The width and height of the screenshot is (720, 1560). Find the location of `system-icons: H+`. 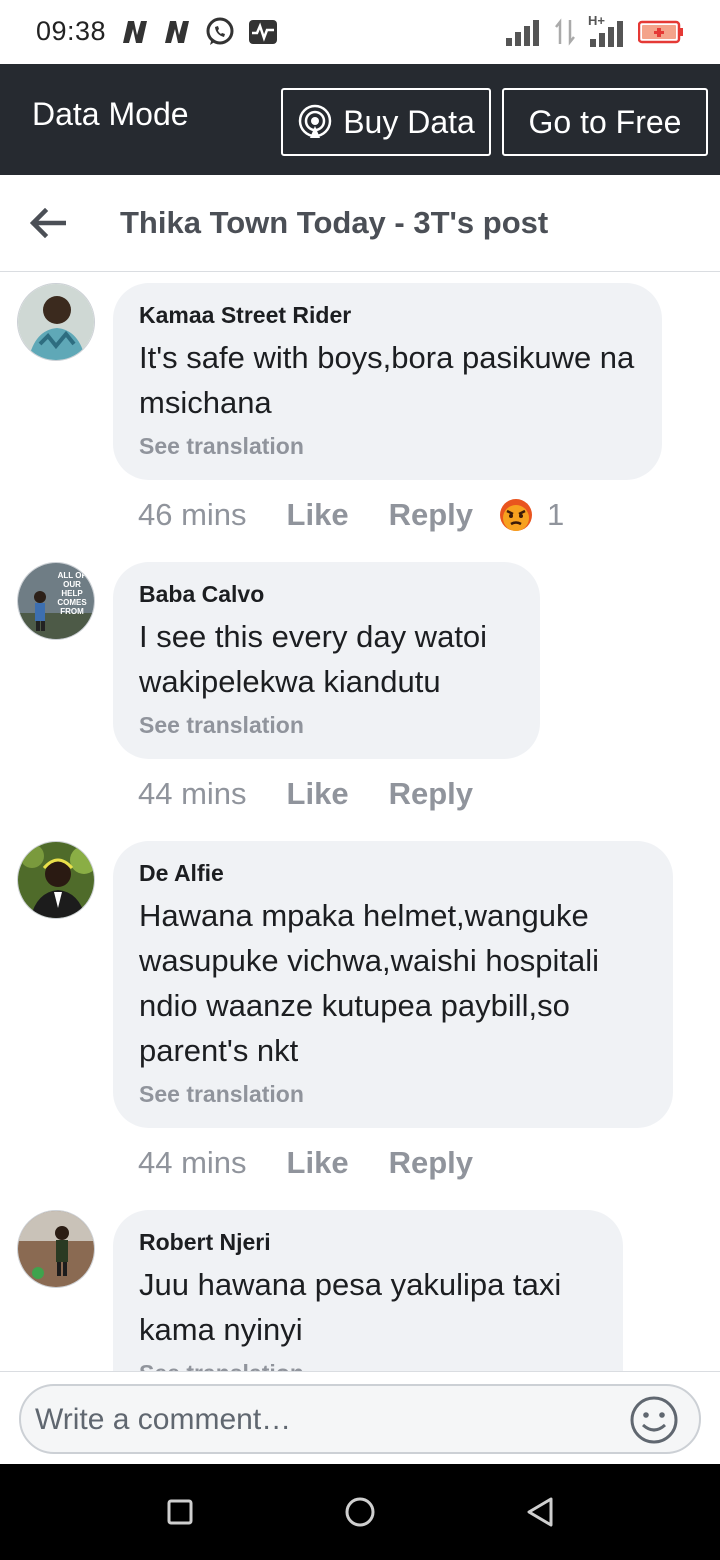

system-icons: H+ is located at coordinates (595, 31).